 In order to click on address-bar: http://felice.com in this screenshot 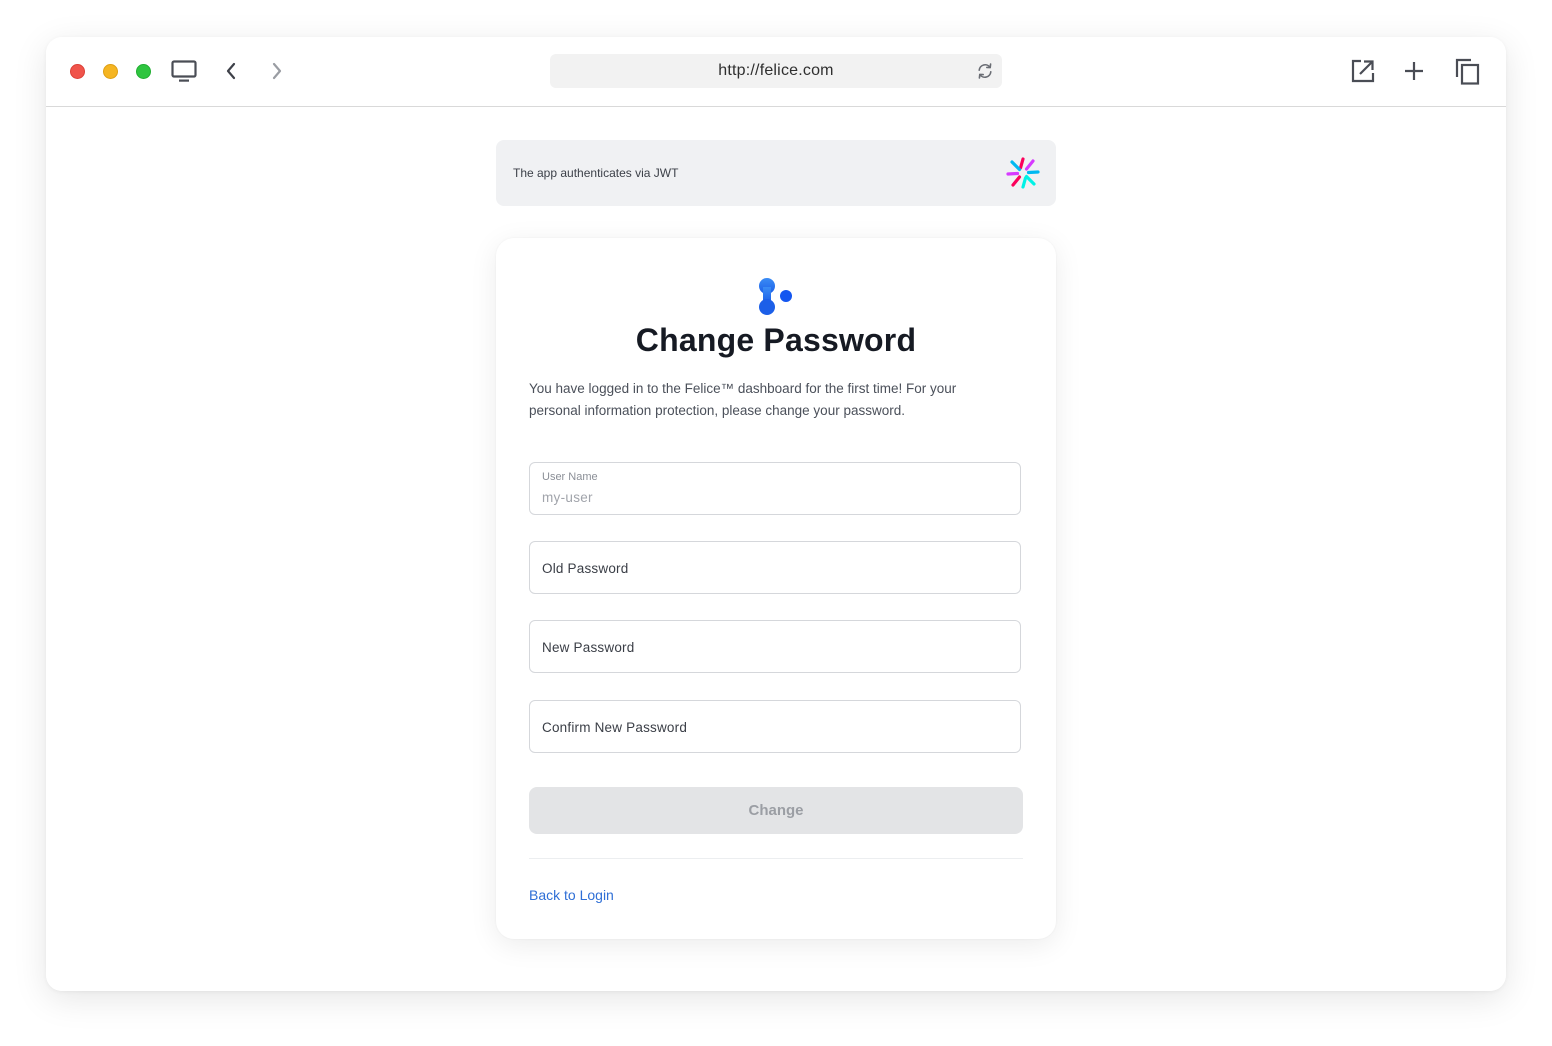, I will do `click(776, 71)`.